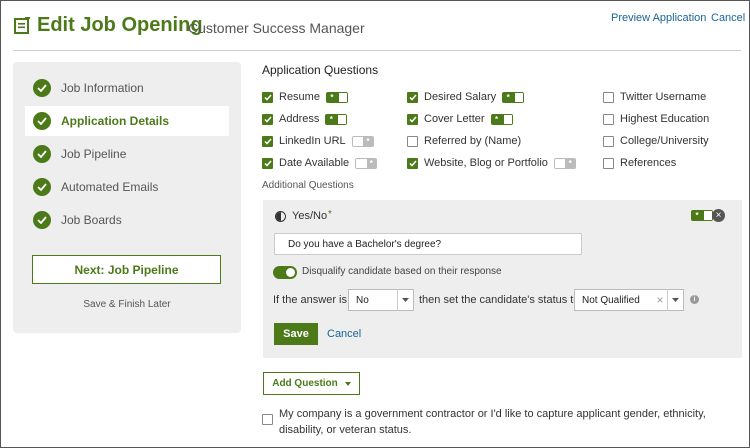 This screenshot has width=750, height=448. What do you see at coordinates (120, 25) in the screenshot?
I see `page-title: Edit Job Opening` at bounding box center [120, 25].